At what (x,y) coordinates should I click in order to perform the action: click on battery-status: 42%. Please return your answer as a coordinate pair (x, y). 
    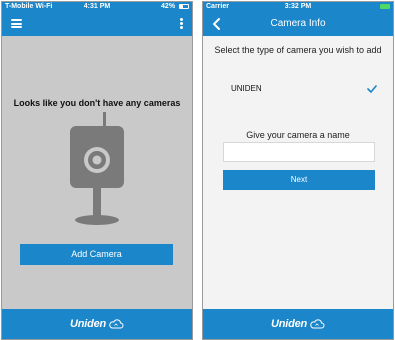
    Looking at the image, I should click on (175, 7).